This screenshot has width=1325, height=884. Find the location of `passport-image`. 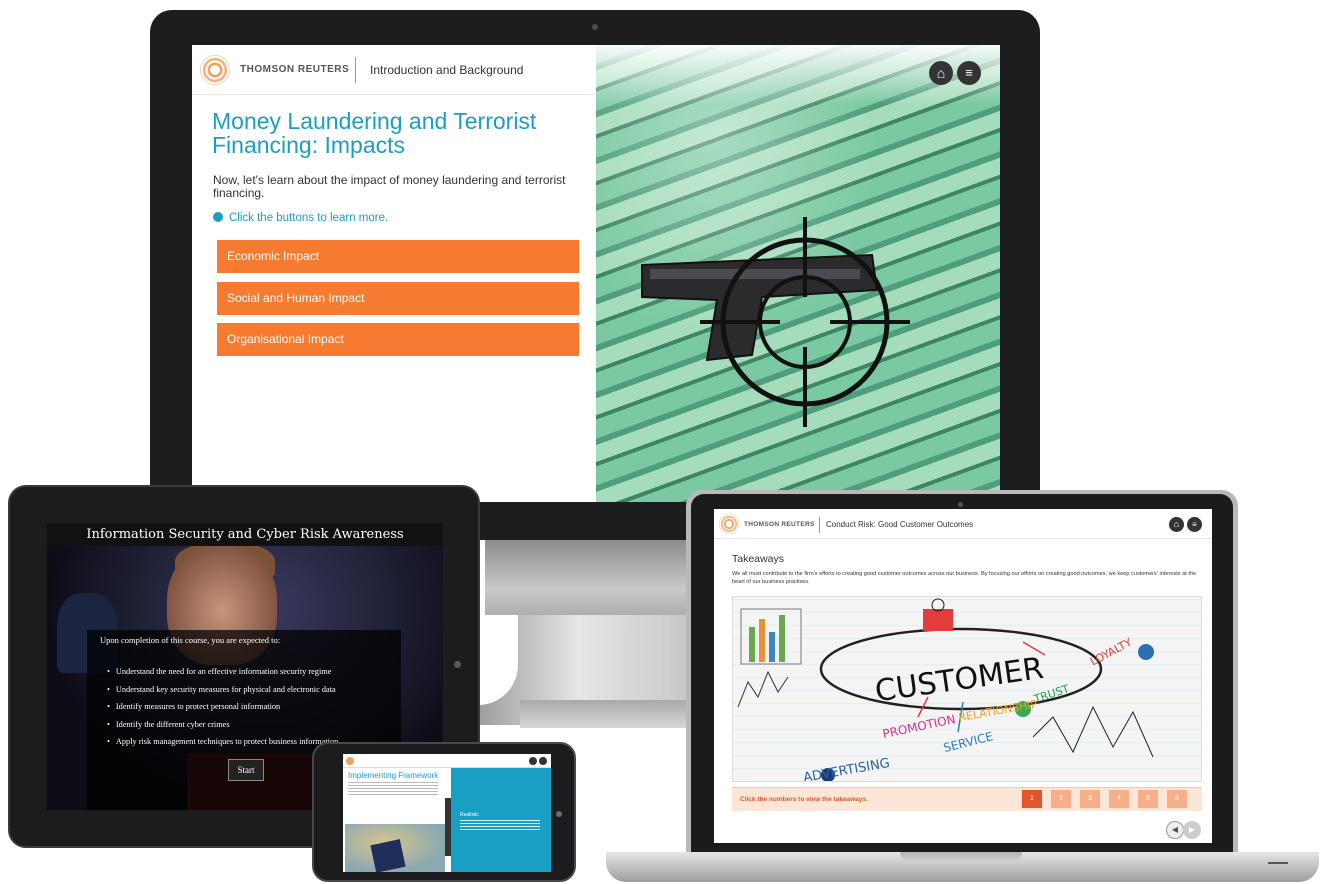

passport-image is located at coordinates (388, 855).